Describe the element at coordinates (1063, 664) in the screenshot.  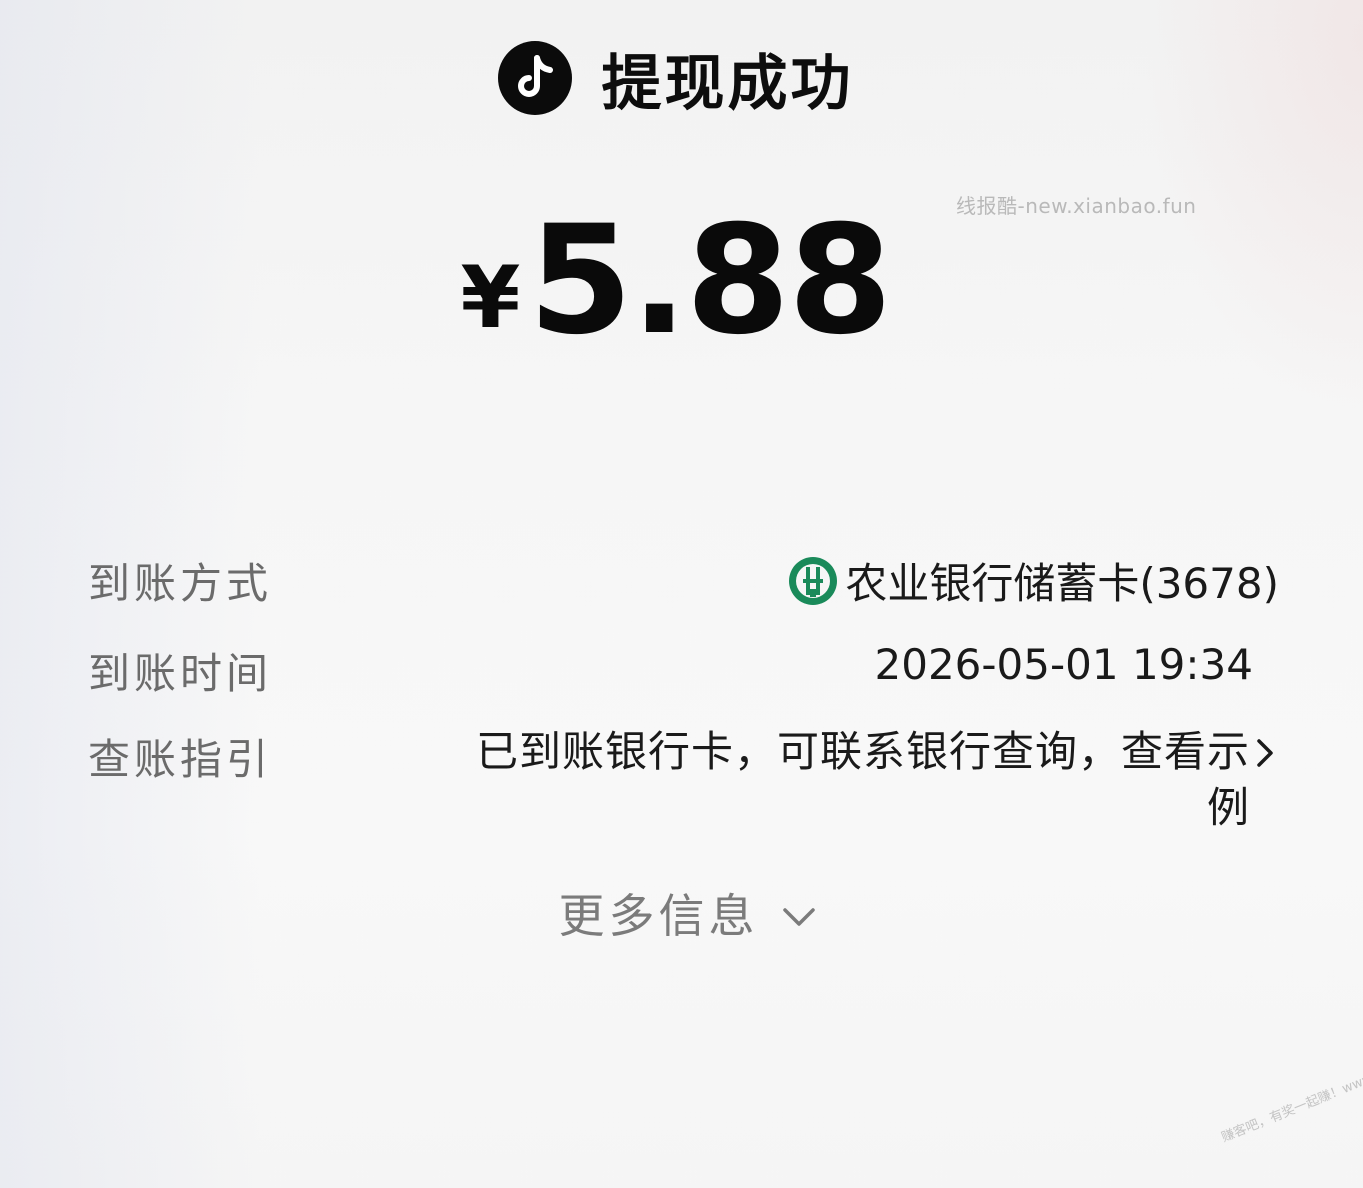
I see `time-value: 2026-05-01 19:34` at that location.